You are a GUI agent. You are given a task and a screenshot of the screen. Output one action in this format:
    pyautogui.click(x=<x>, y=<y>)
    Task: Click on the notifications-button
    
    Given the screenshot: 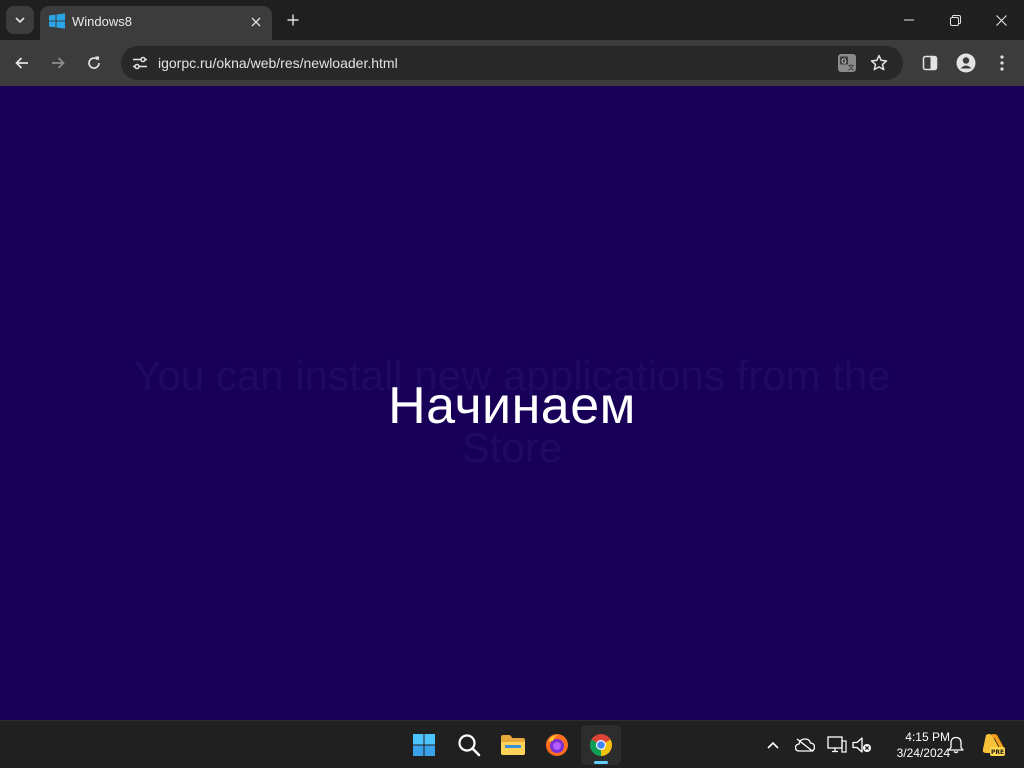 What is the action you would take?
    pyautogui.click(x=956, y=745)
    